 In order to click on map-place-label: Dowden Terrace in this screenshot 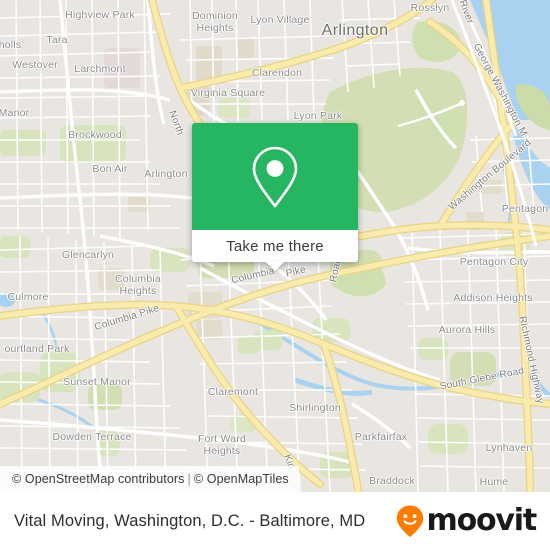, I will do `click(92, 437)`.